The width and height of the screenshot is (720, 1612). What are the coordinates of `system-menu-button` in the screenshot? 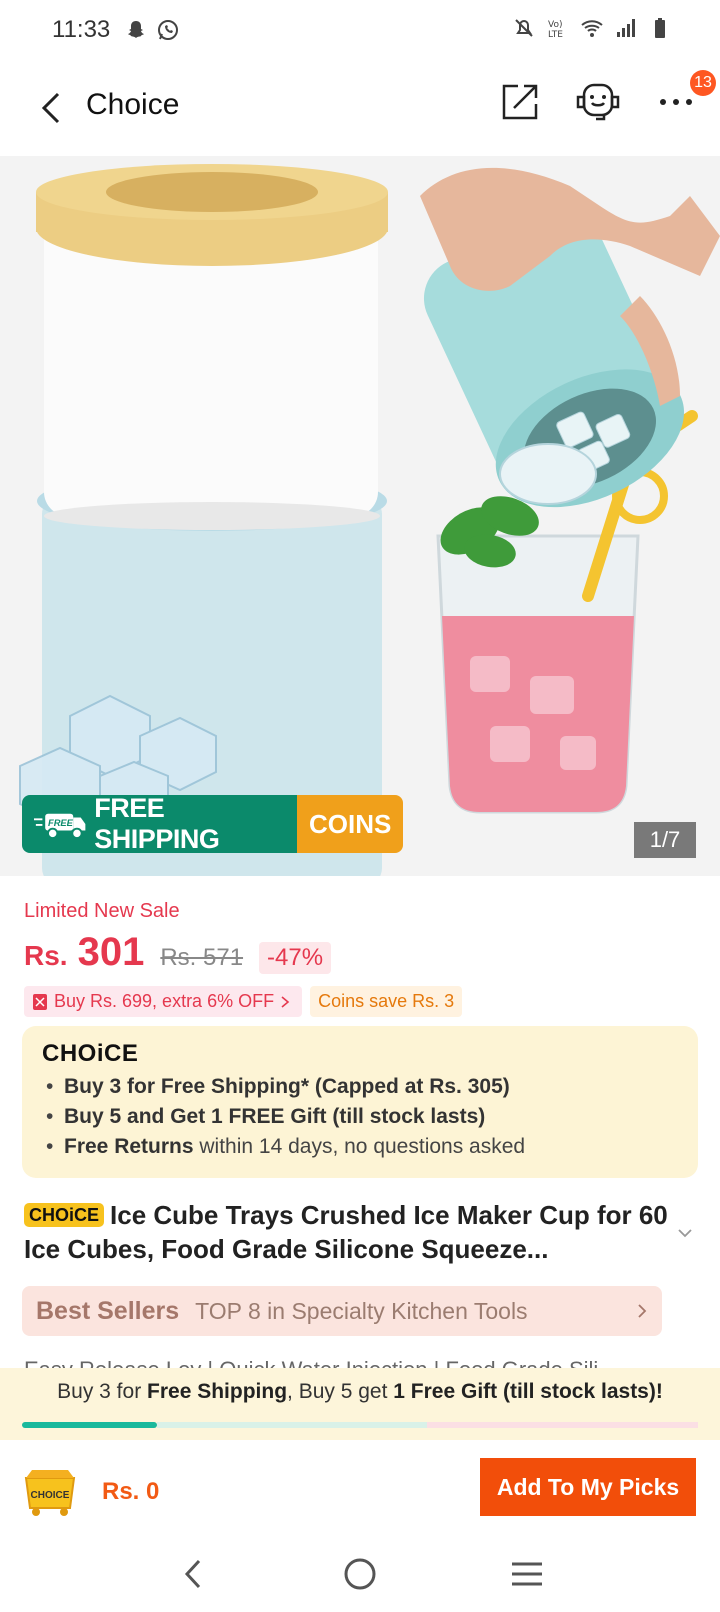 It's located at (527, 1574).